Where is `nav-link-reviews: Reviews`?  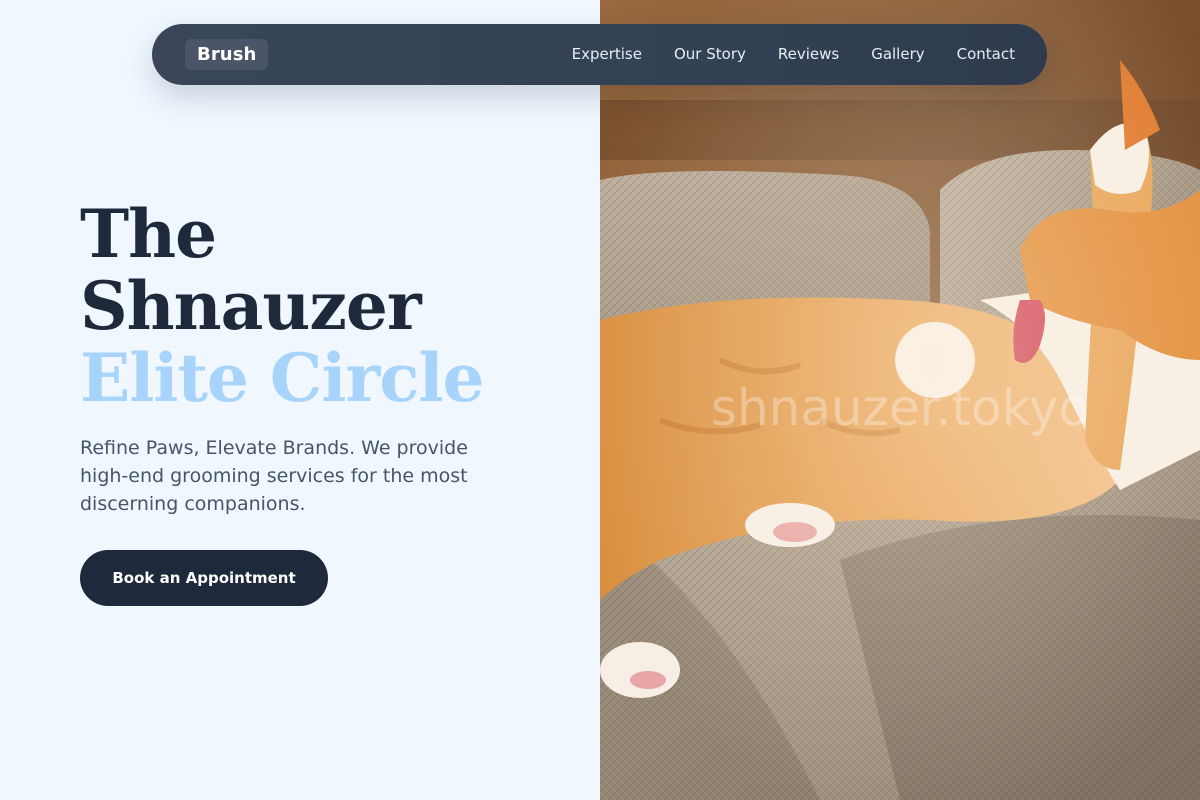
nav-link-reviews: Reviews is located at coordinates (808, 54).